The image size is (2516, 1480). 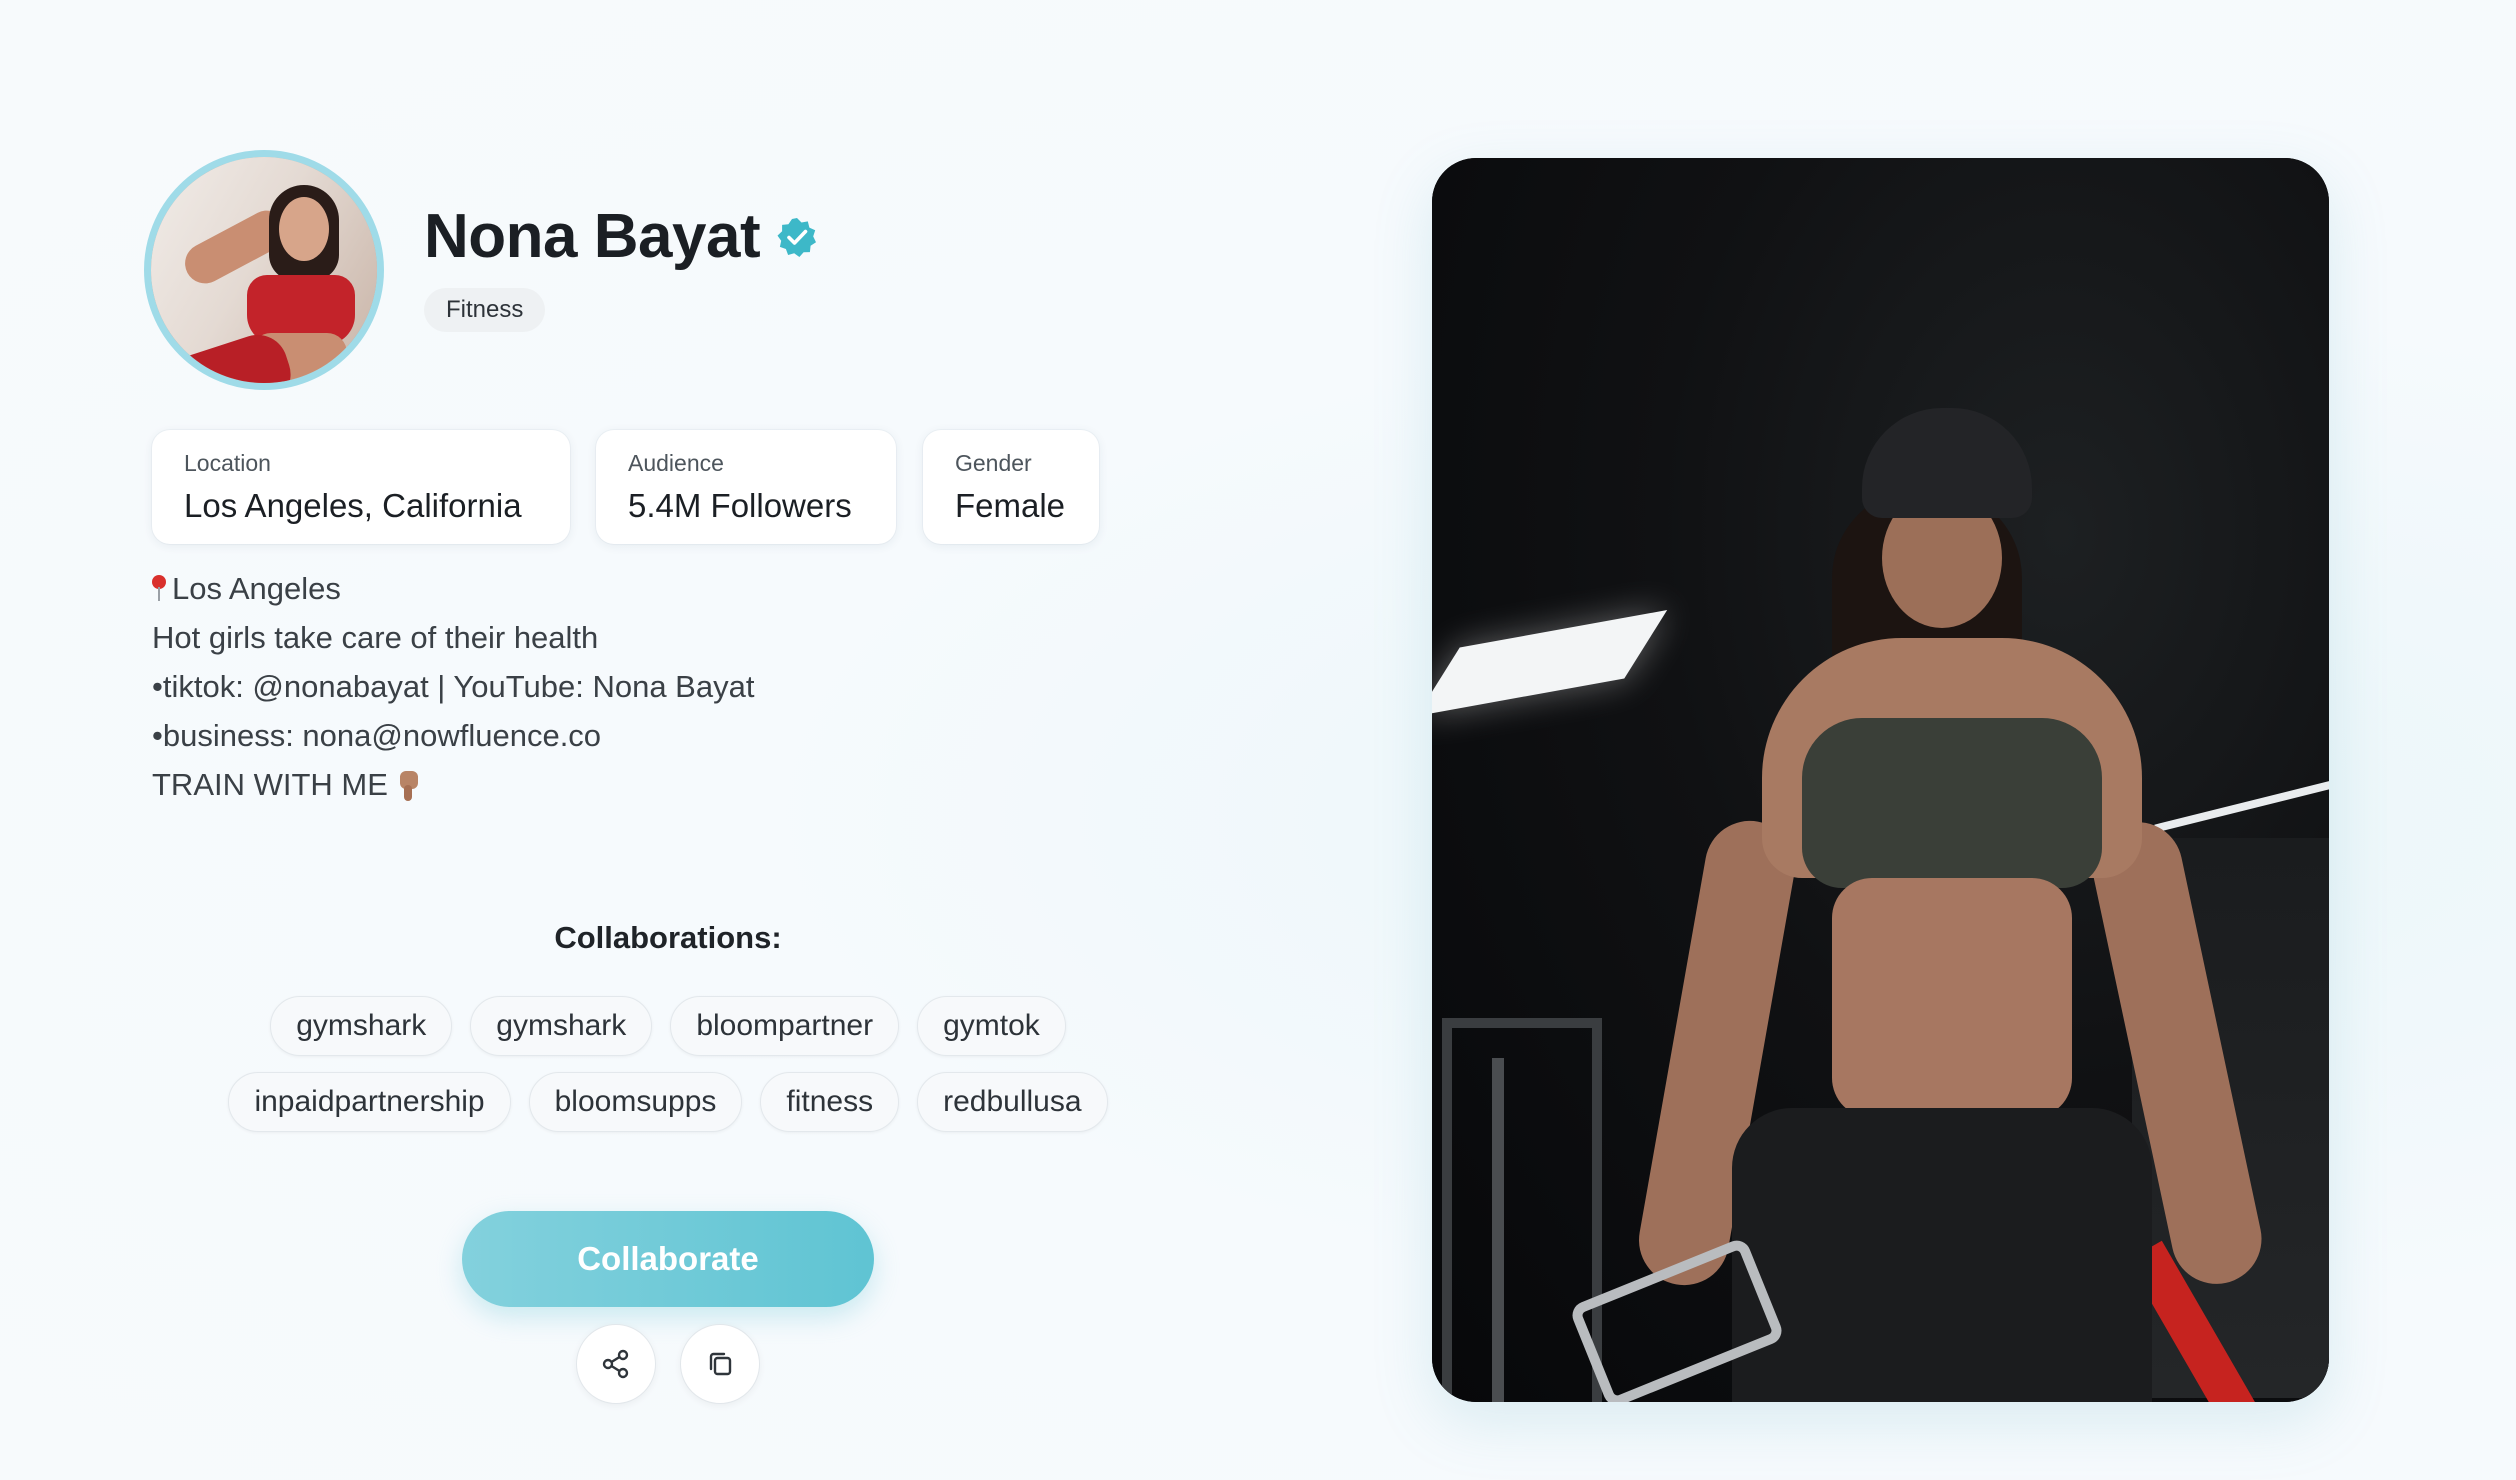 What do you see at coordinates (1522, 1210) in the screenshot?
I see `video-gym-rack` at bounding box center [1522, 1210].